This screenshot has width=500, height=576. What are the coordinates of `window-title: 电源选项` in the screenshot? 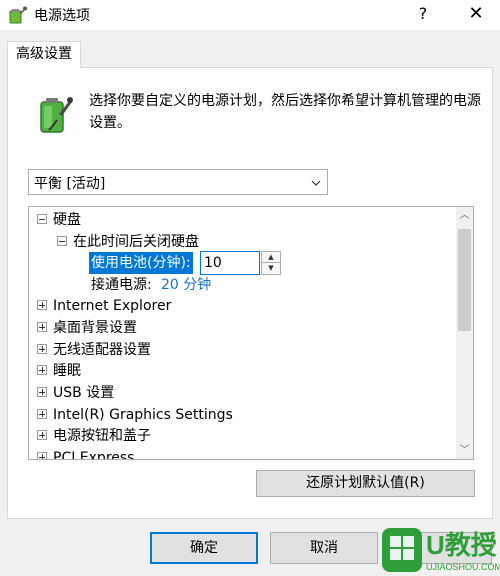 It's located at (62, 16).